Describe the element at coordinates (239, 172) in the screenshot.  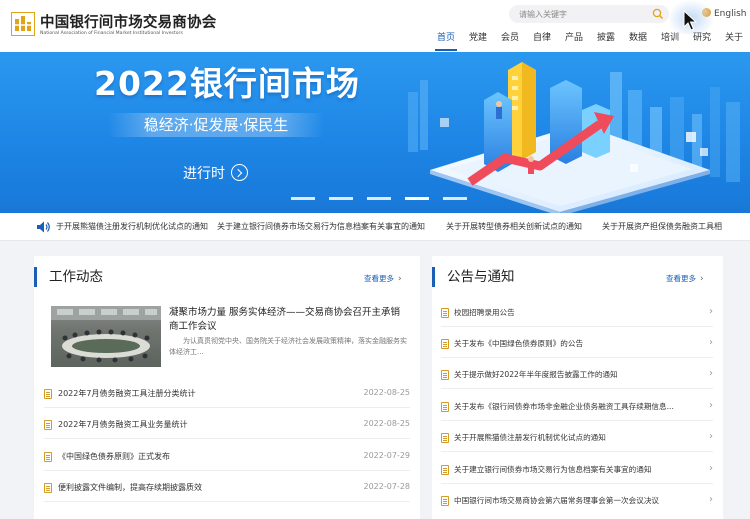
I see `arrow-right-circle-icon` at that location.